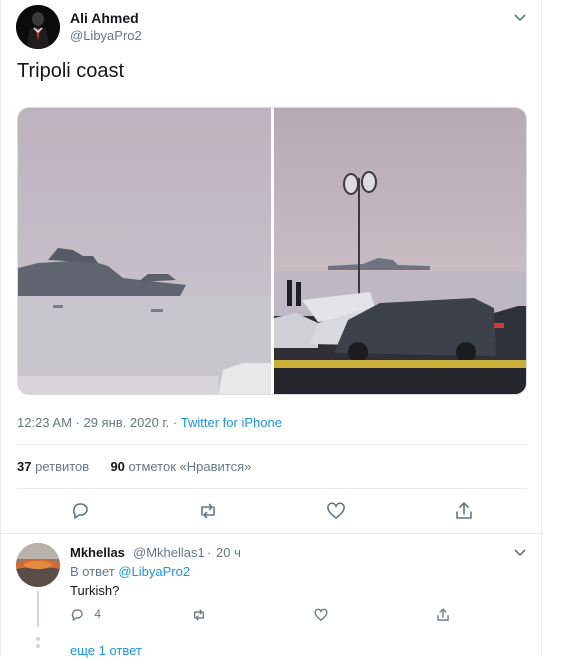 The height and width of the screenshot is (658, 562). What do you see at coordinates (190, 466) in the screenshot?
I see `like-label: отметок «Нравится»` at bounding box center [190, 466].